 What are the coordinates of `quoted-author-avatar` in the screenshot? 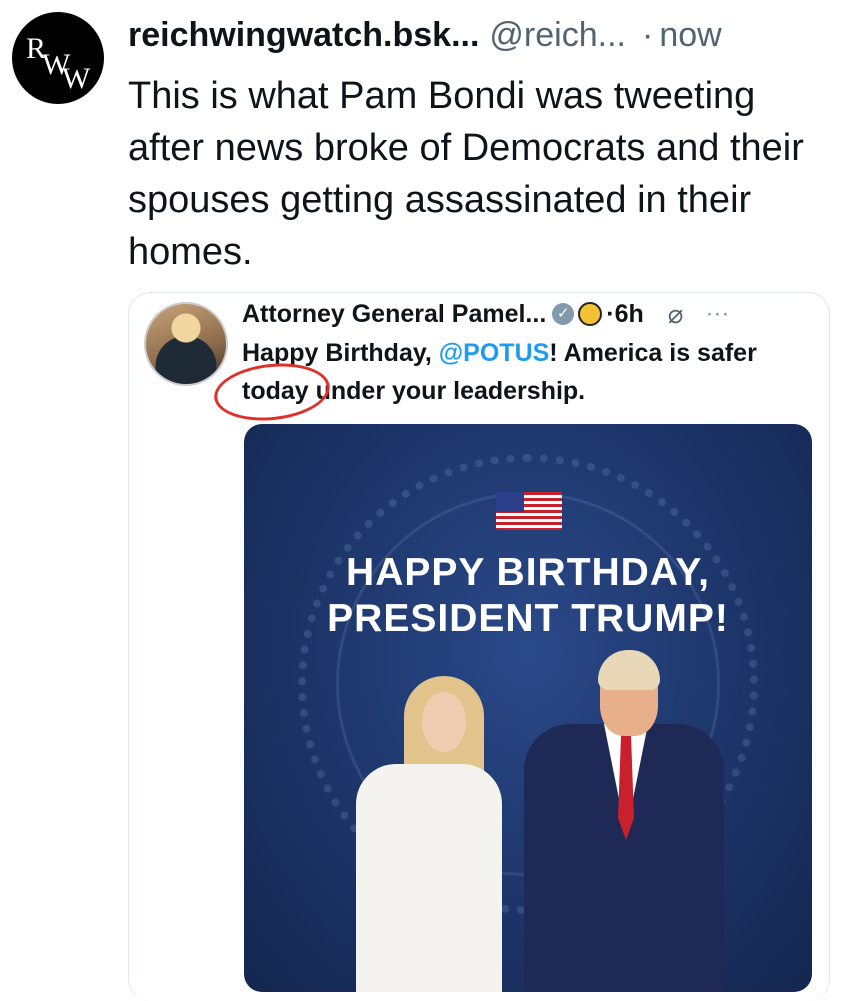 It's located at (186, 344).